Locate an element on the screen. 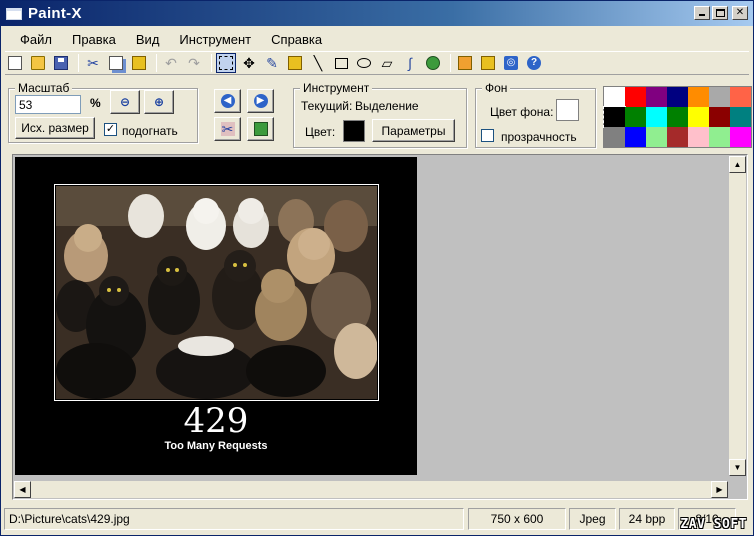  zoom-out-button: ⊖ is located at coordinates (125, 102).